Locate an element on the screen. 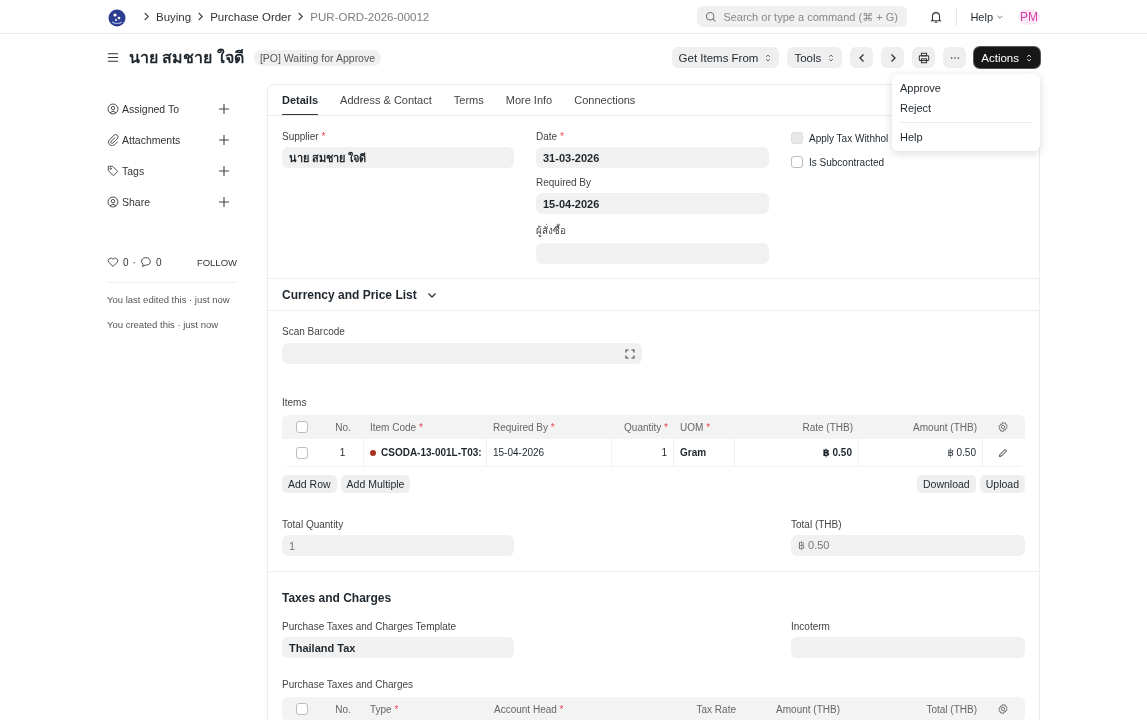 Image resolution: width=1147 pixels, height=720 pixels. table-button: Download is located at coordinates (946, 484).